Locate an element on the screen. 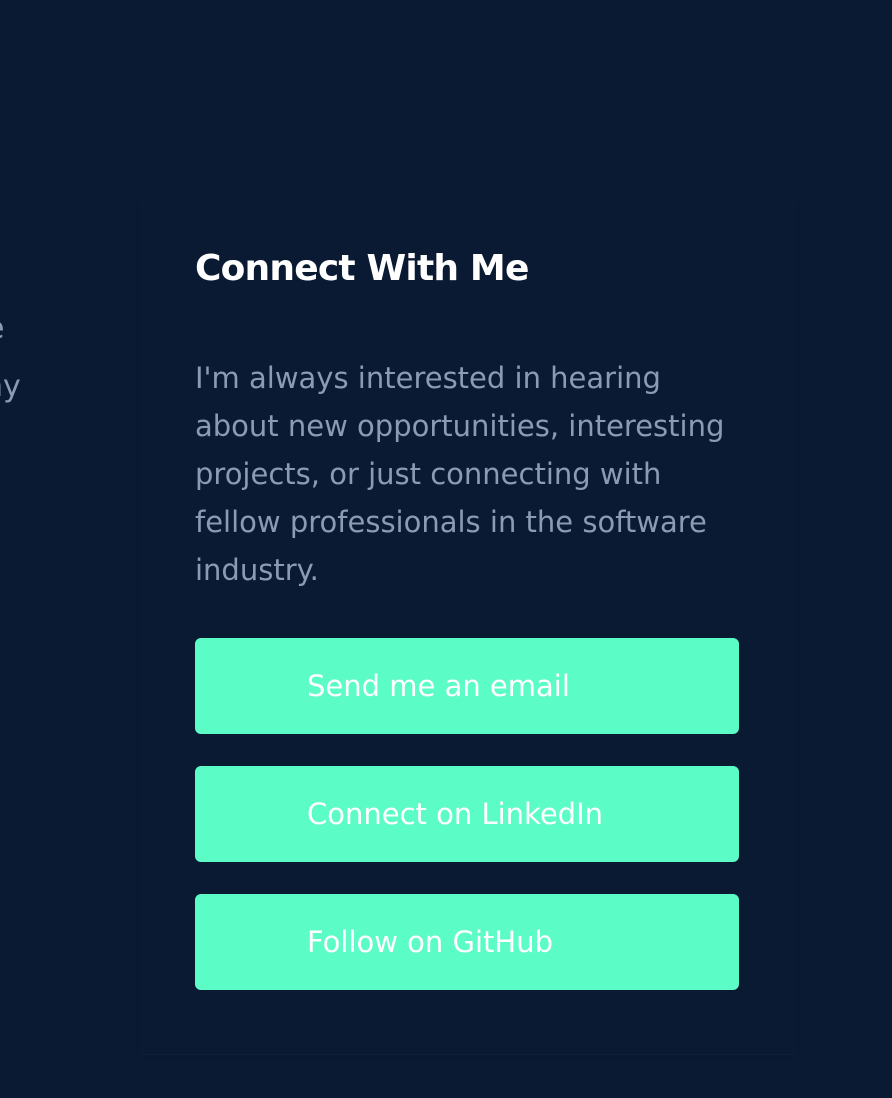 The height and width of the screenshot is (1098, 892). github-button-label: Follow on GitHub is located at coordinates (430, 942).